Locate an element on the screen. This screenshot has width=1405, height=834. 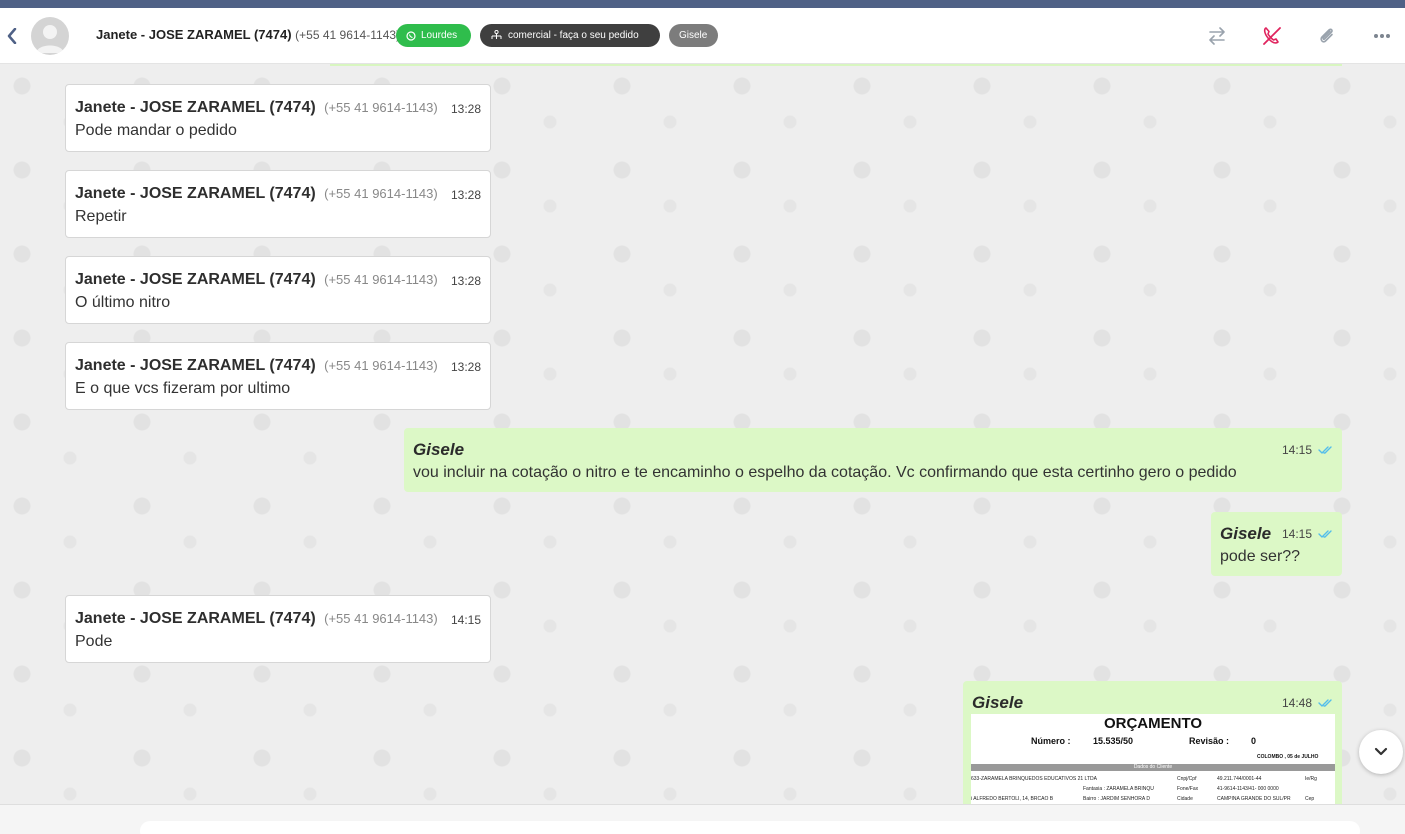
document-client-field: Cep is located at coordinates (1310, 799).